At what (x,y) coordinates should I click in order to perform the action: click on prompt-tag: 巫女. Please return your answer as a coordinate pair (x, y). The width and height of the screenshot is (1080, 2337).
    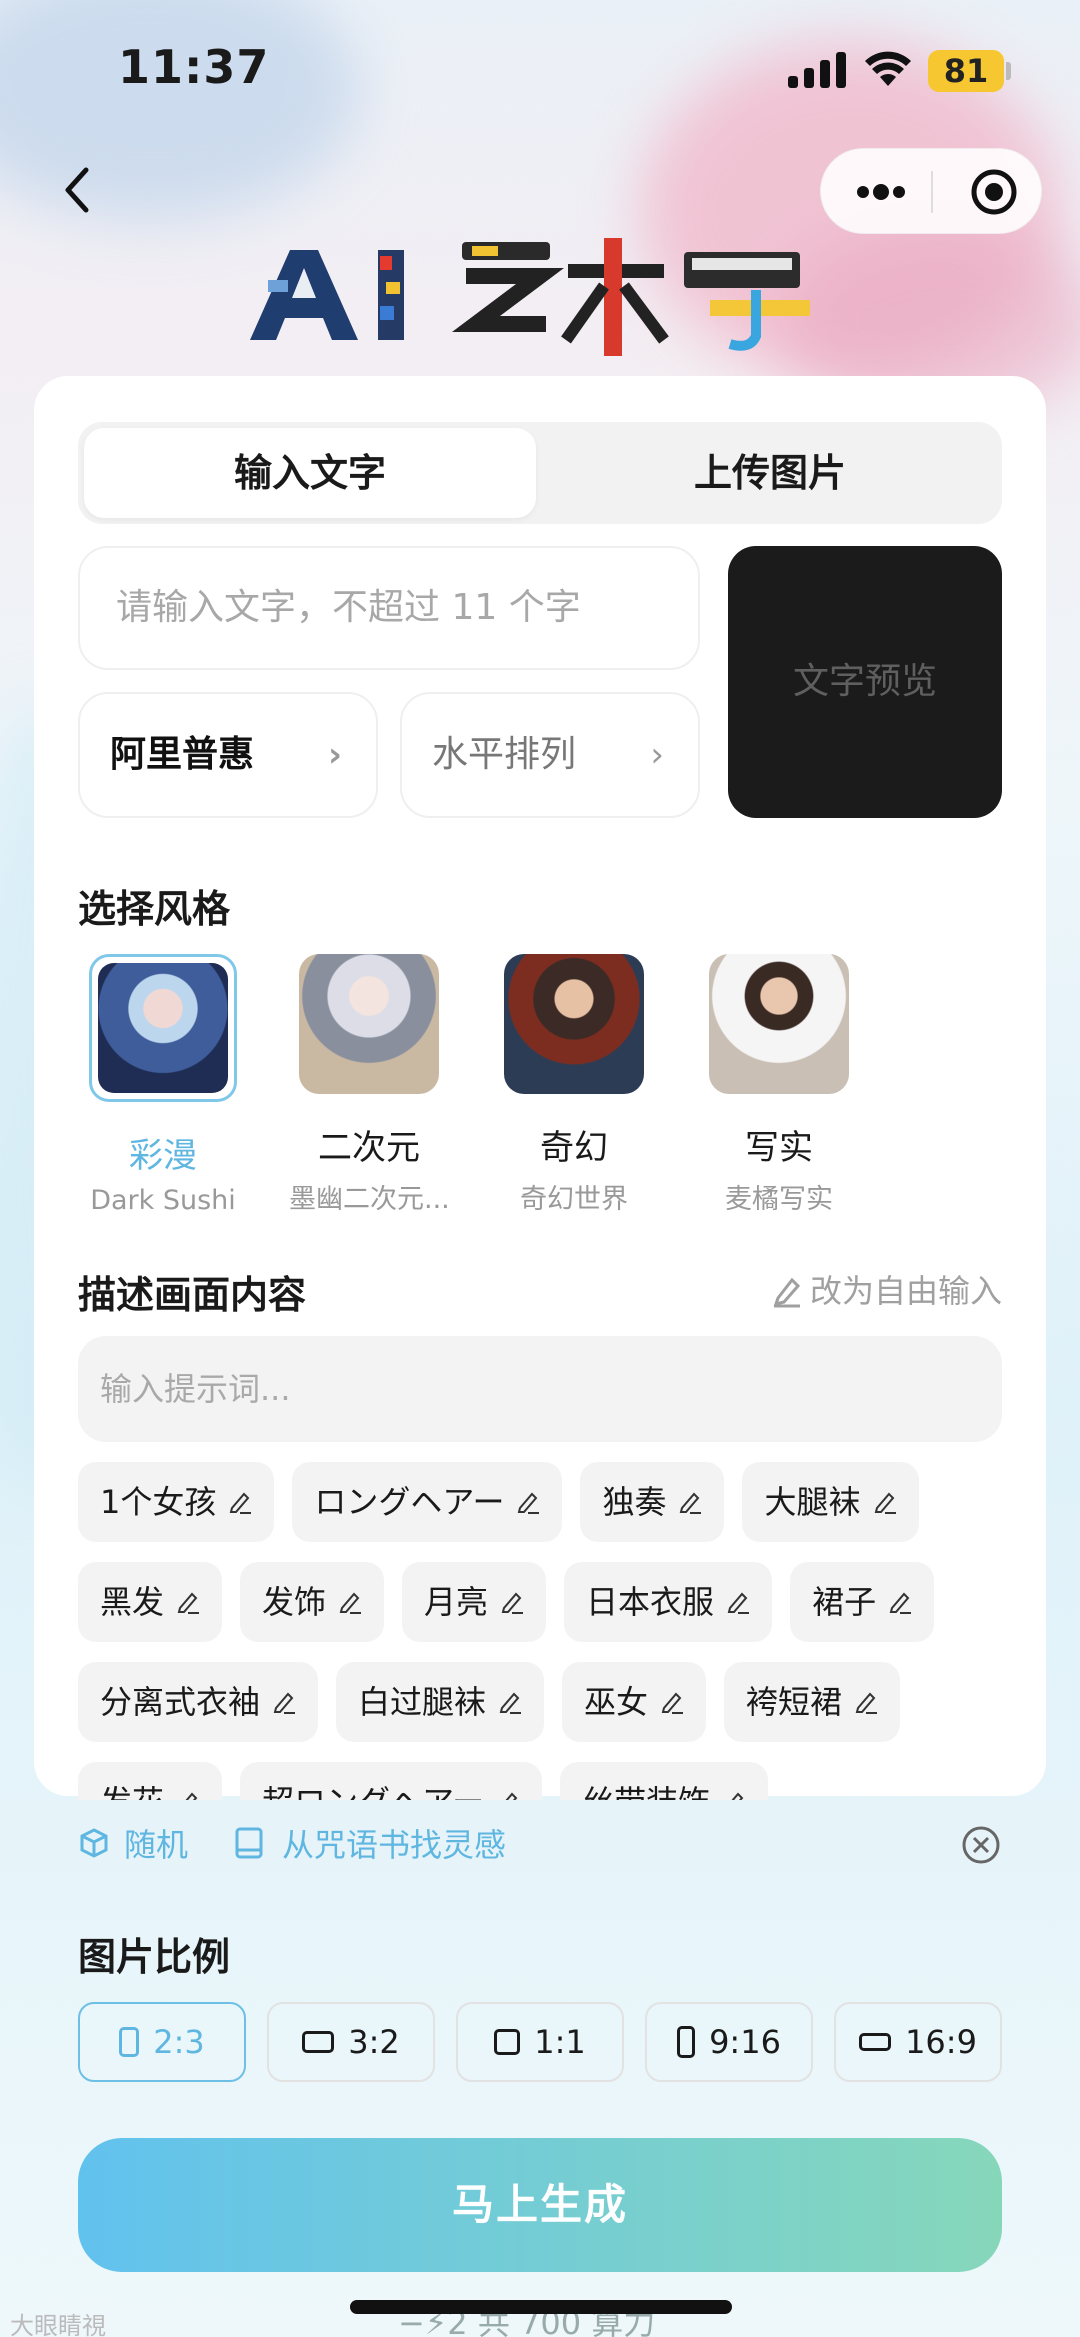
    Looking at the image, I should click on (634, 1702).